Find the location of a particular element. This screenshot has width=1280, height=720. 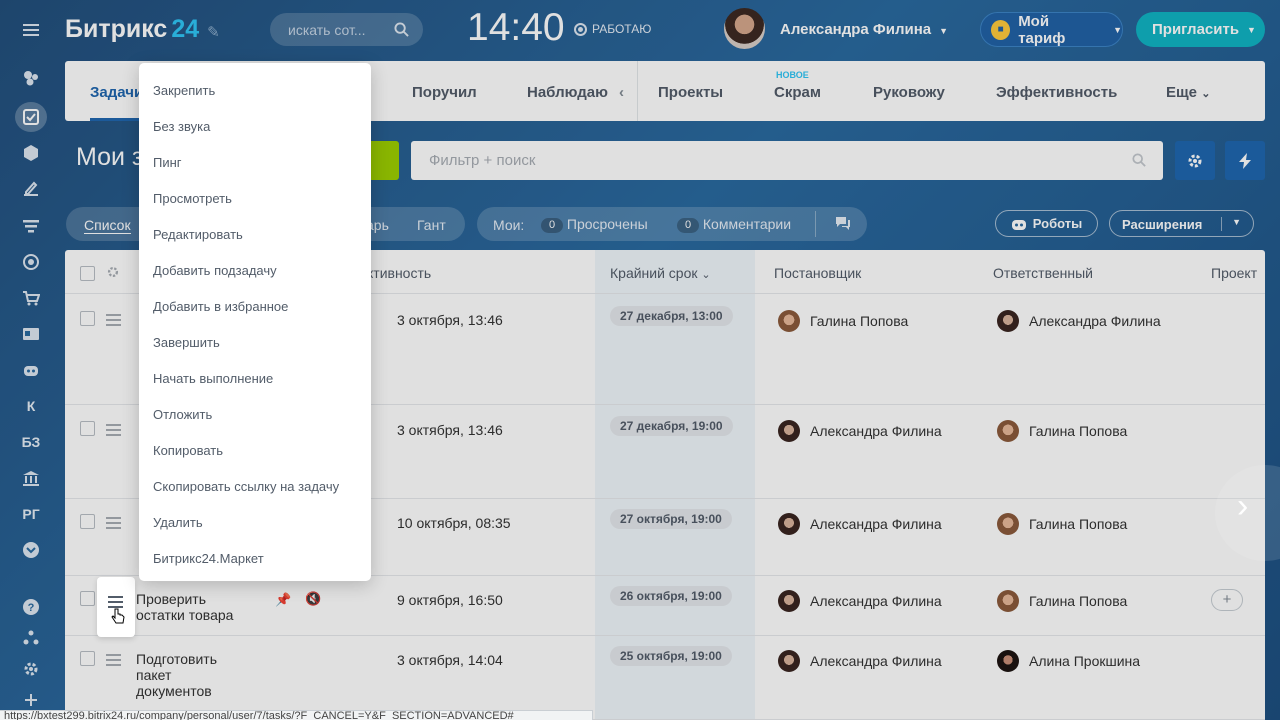

menu-item-defer: Отложить is located at coordinates (182, 414).